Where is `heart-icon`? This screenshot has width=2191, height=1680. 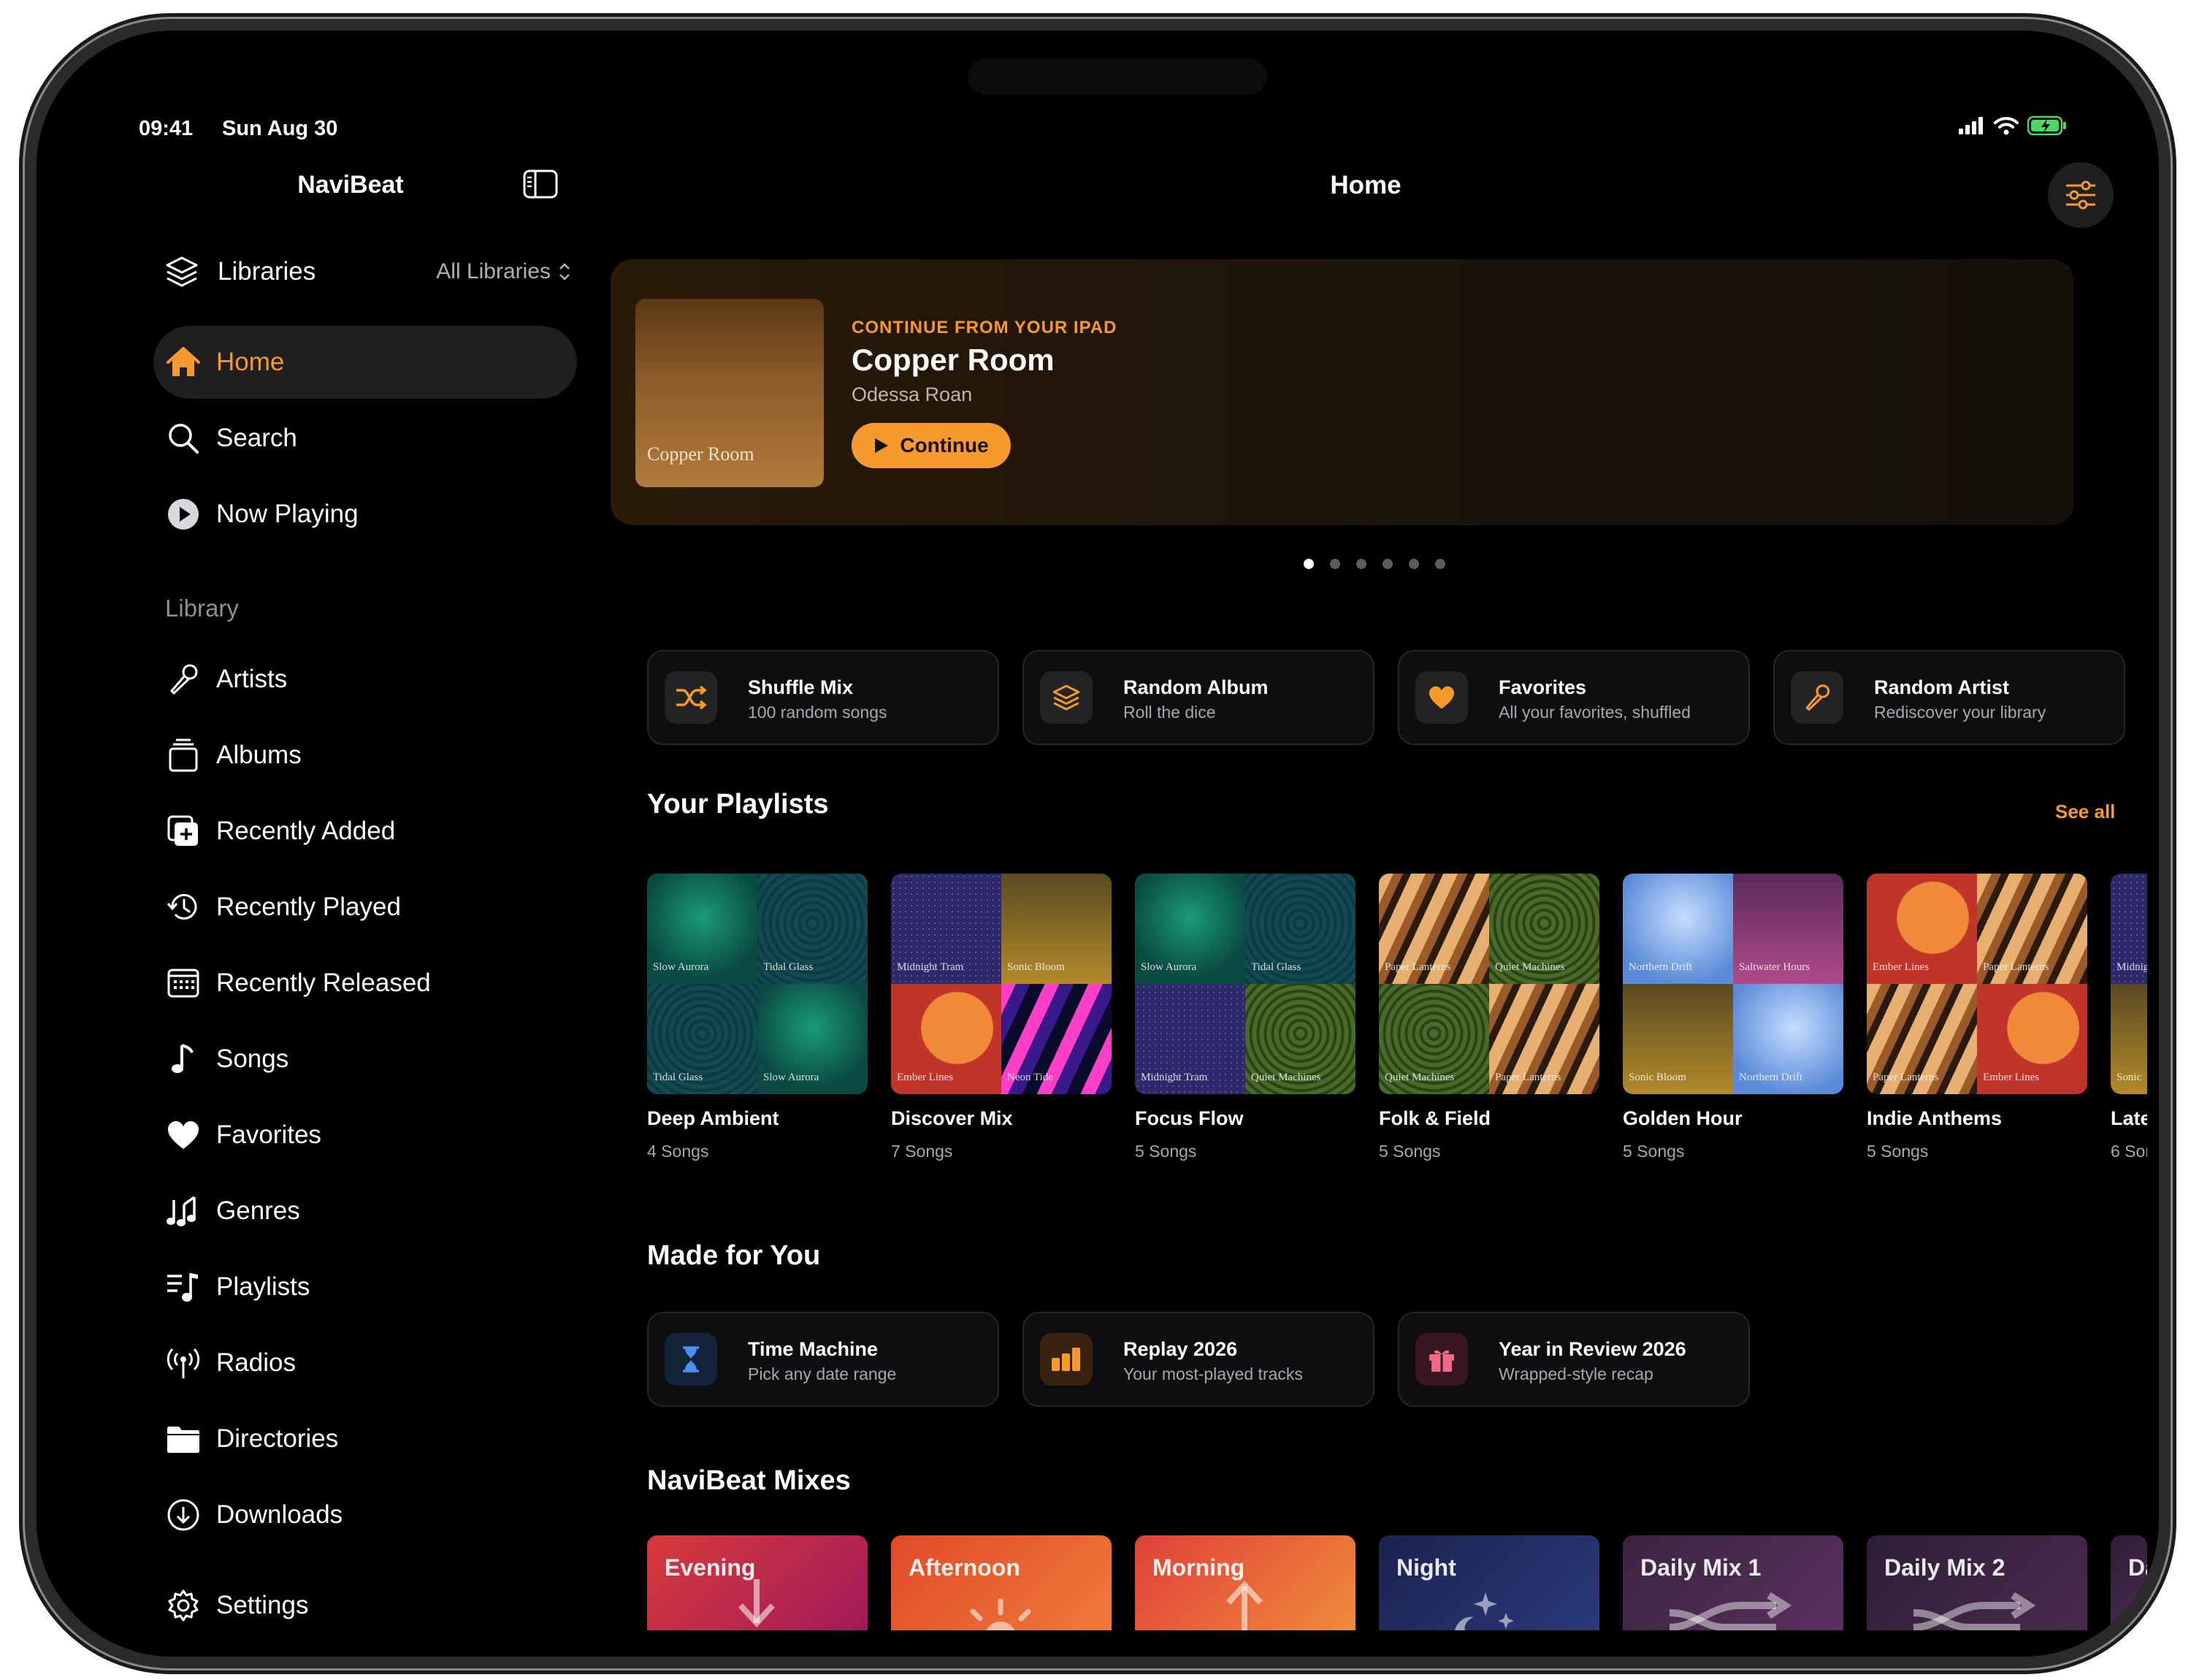
heart-icon is located at coordinates (1441, 697).